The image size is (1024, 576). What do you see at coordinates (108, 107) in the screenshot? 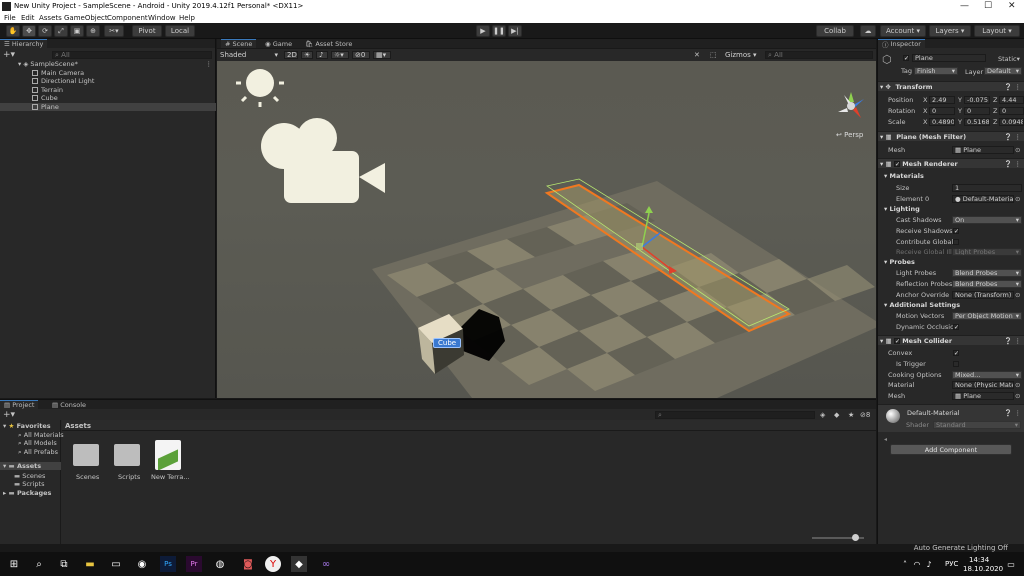
I see `hierarchy-item-selected: Plane` at bounding box center [108, 107].